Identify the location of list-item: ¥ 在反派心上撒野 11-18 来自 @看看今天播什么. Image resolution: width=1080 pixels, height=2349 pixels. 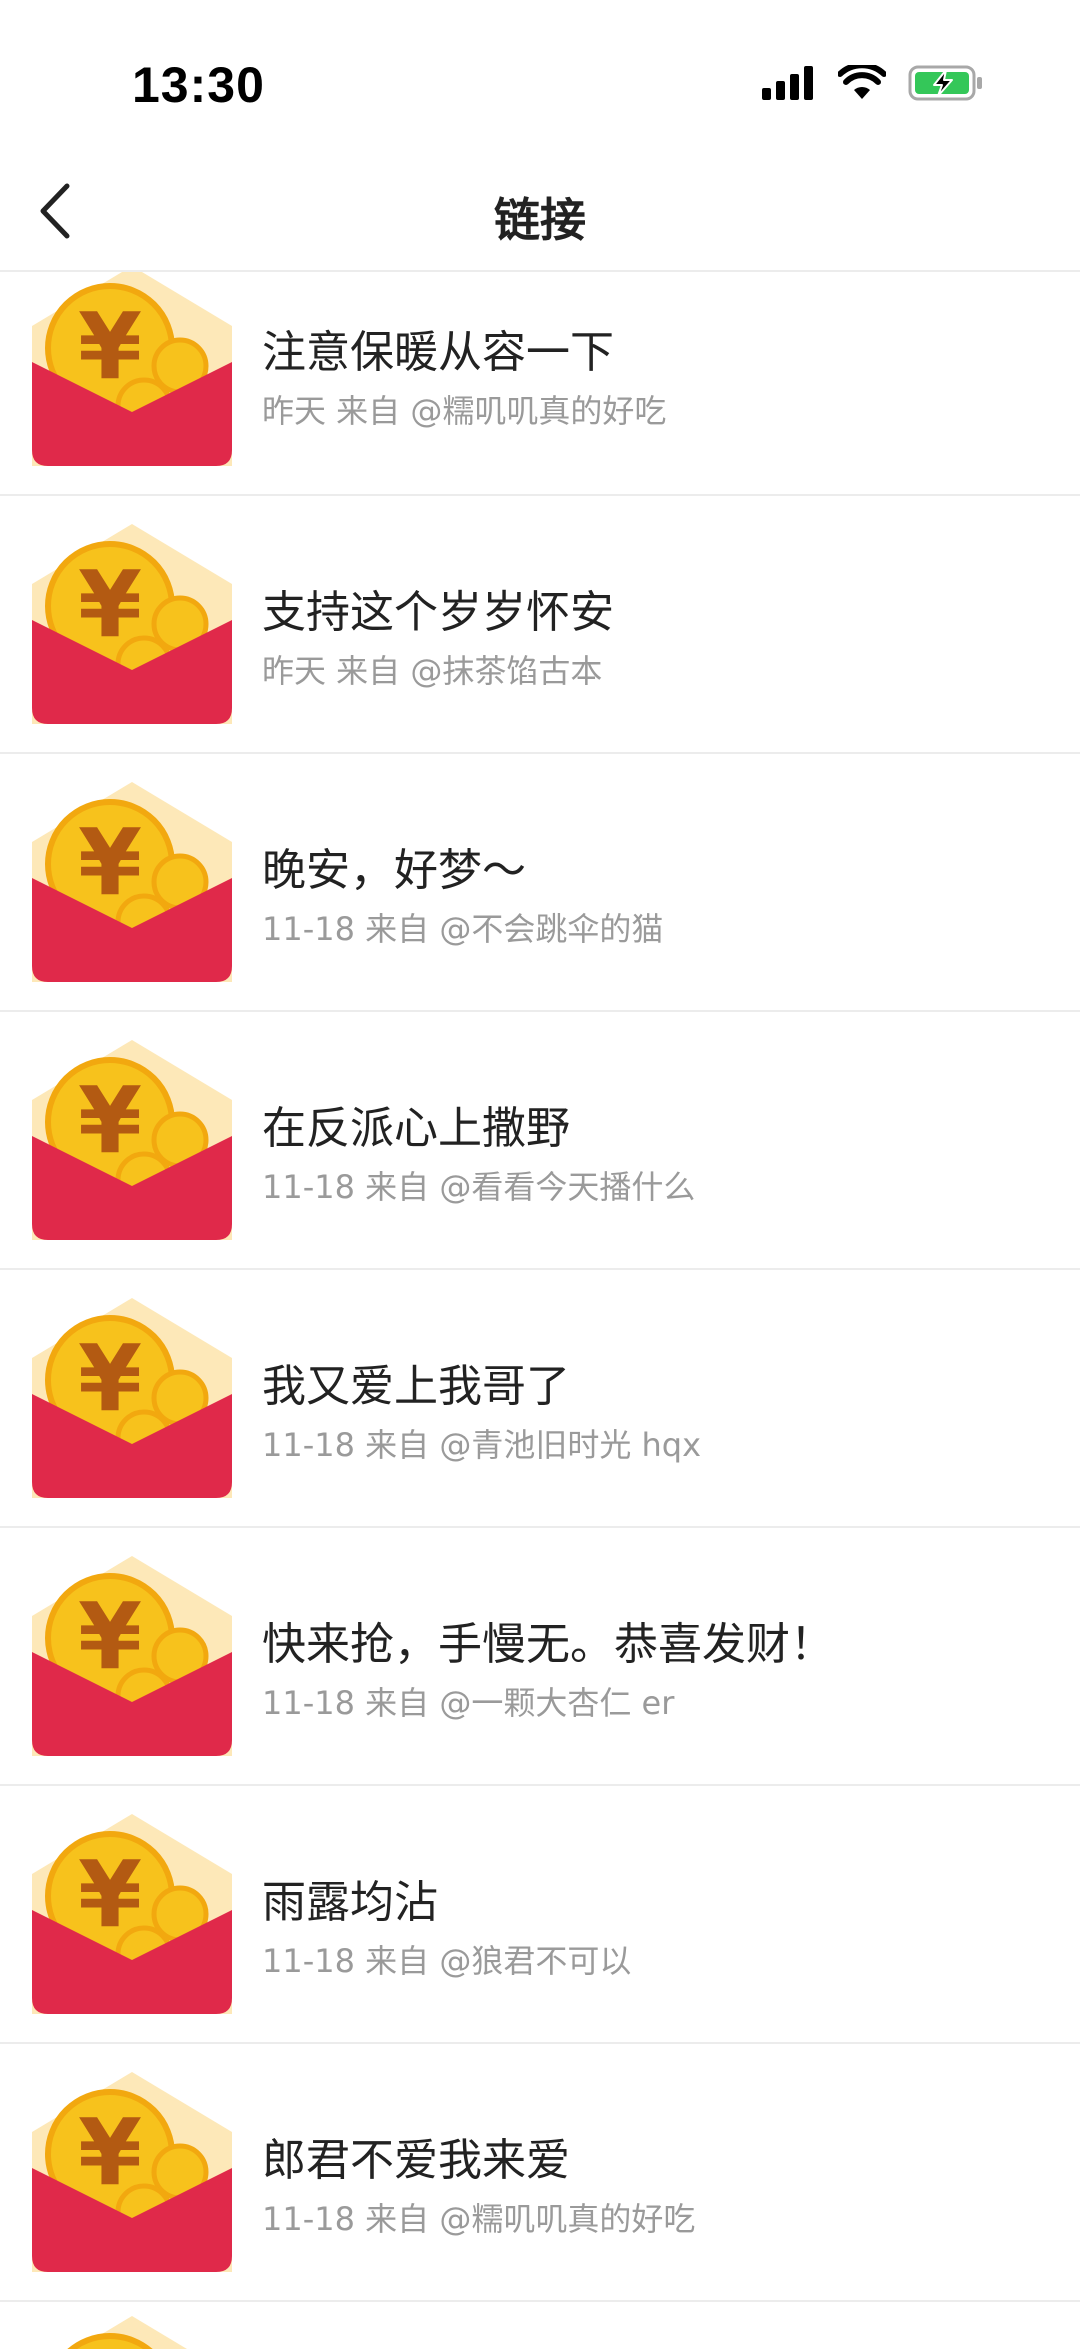
(540, 1141).